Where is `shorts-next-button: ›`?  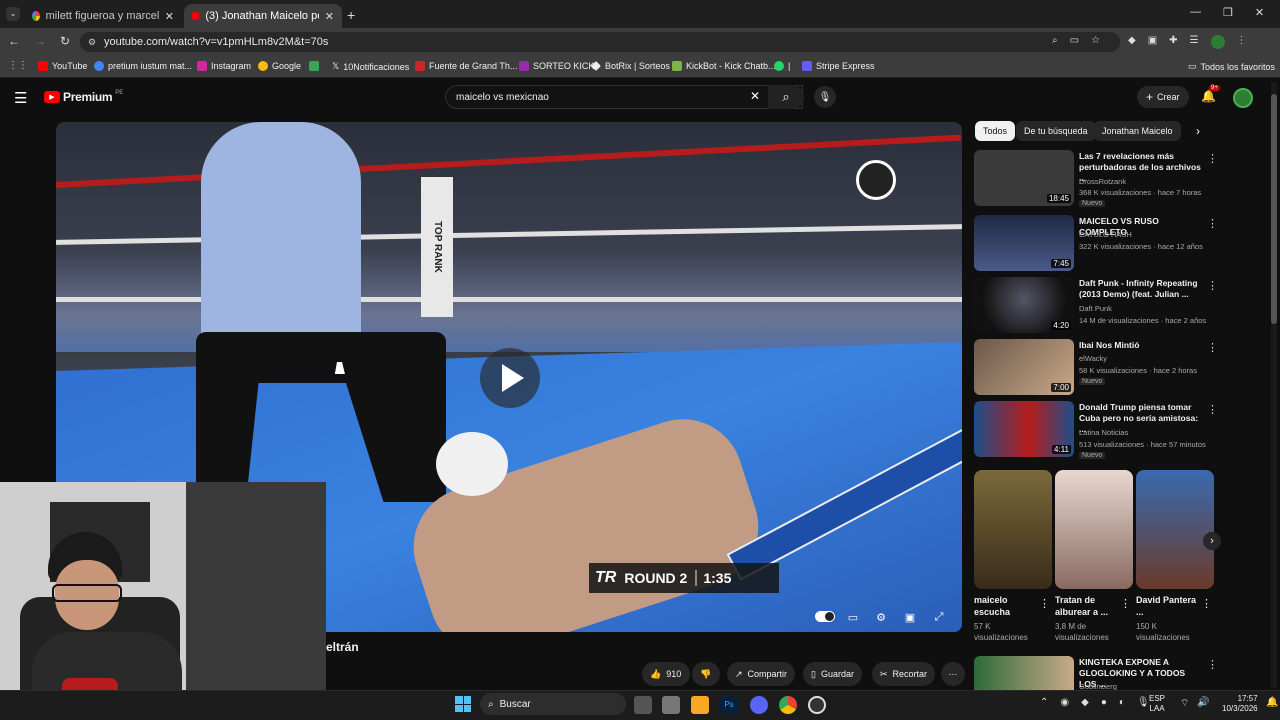 shorts-next-button: › is located at coordinates (1212, 541).